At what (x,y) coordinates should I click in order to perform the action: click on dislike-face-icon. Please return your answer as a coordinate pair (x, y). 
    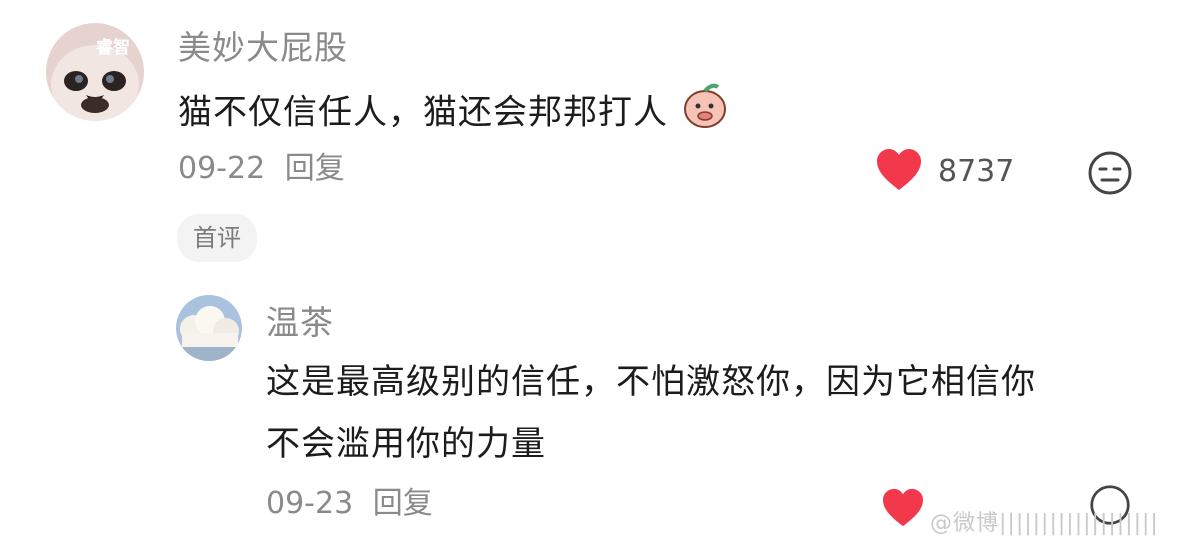
    Looking at the image, I should click on (1110, 173).